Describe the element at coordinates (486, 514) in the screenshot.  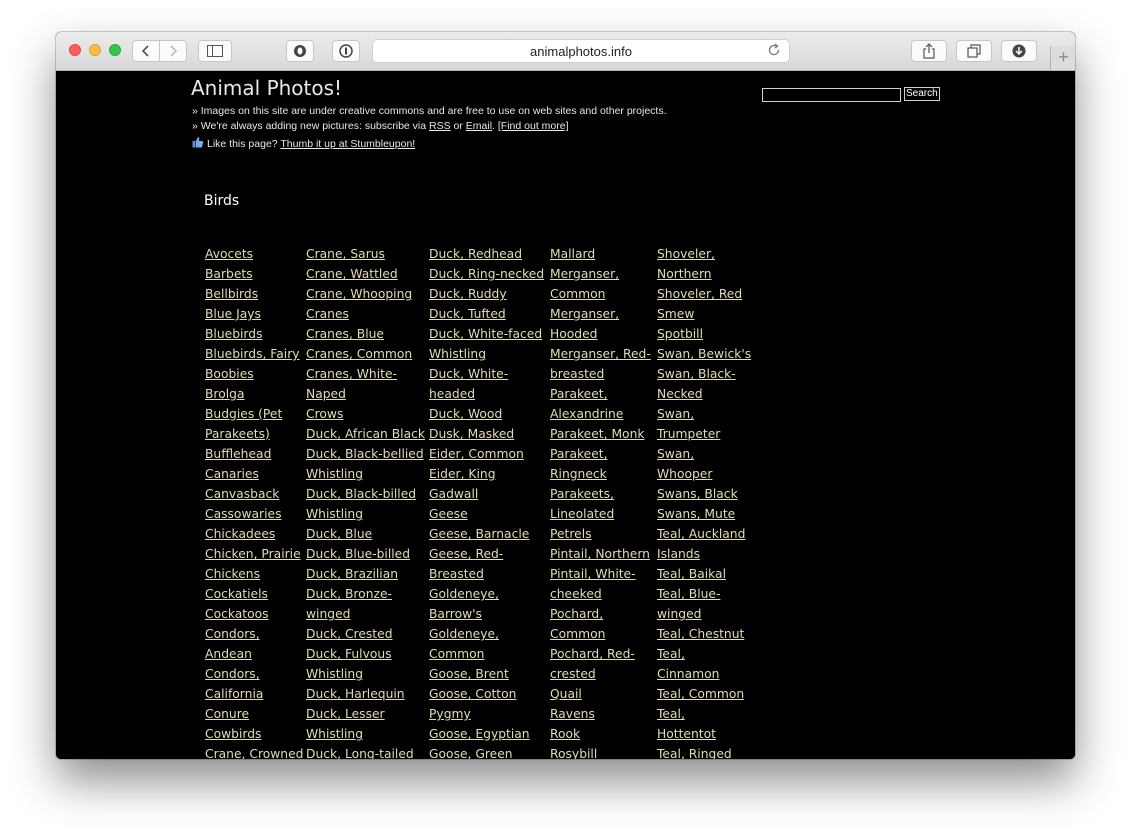
I see `bird-link: Geese` at that location.